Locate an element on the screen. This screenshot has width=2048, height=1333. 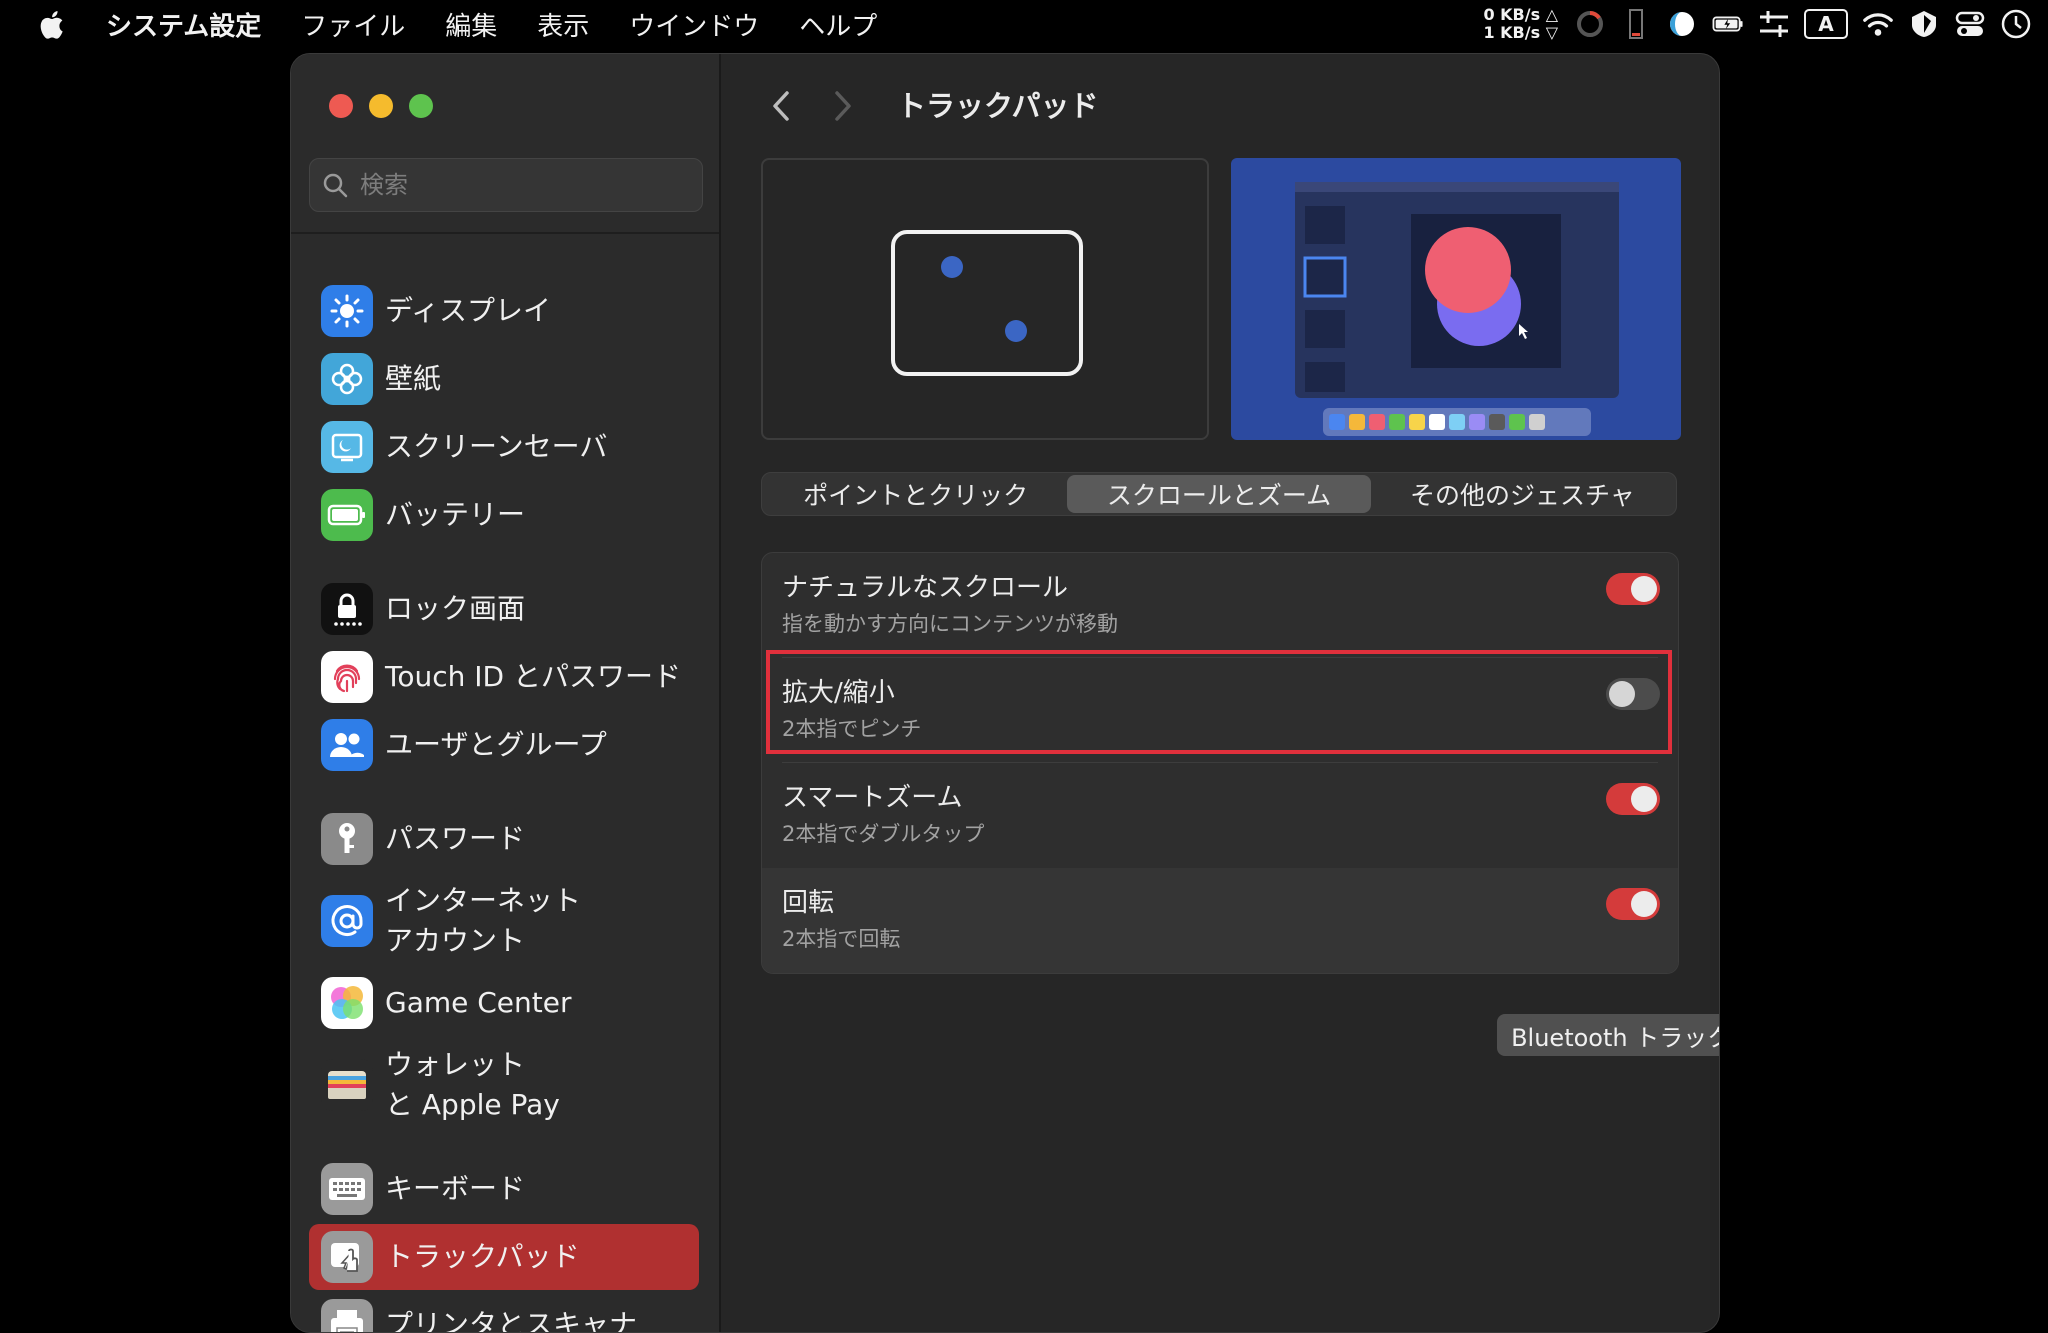
setting-natural-scroll: ナチュラルなスクロール 指を動かす方向にコンテンツが移動 is located at coordinates (1220, 605).